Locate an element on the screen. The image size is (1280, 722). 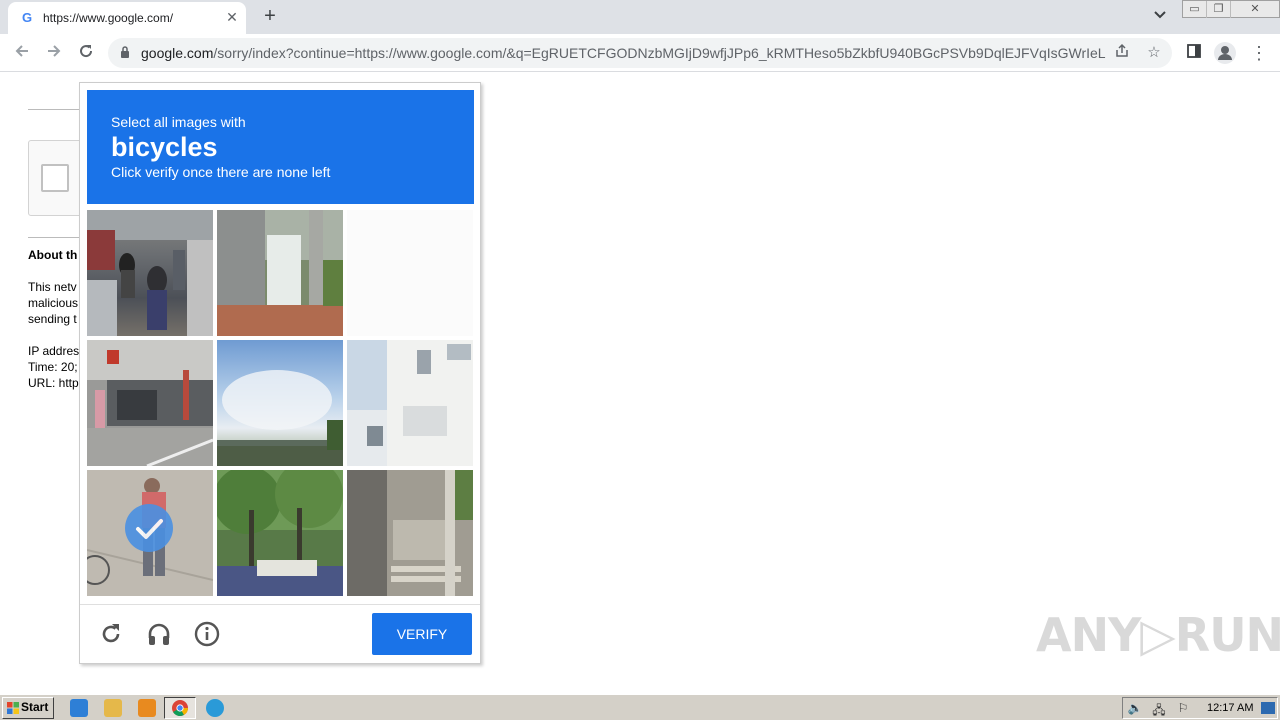
about-line-3: sending t is located at coordinates (52, 319).